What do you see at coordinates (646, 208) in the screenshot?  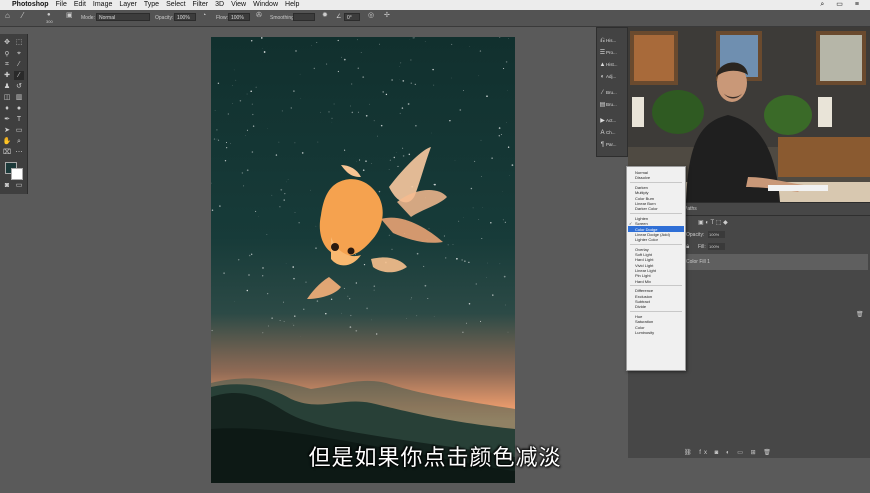 I see `blend-mode-option: Darker Color` at bounding box center [646, 208].